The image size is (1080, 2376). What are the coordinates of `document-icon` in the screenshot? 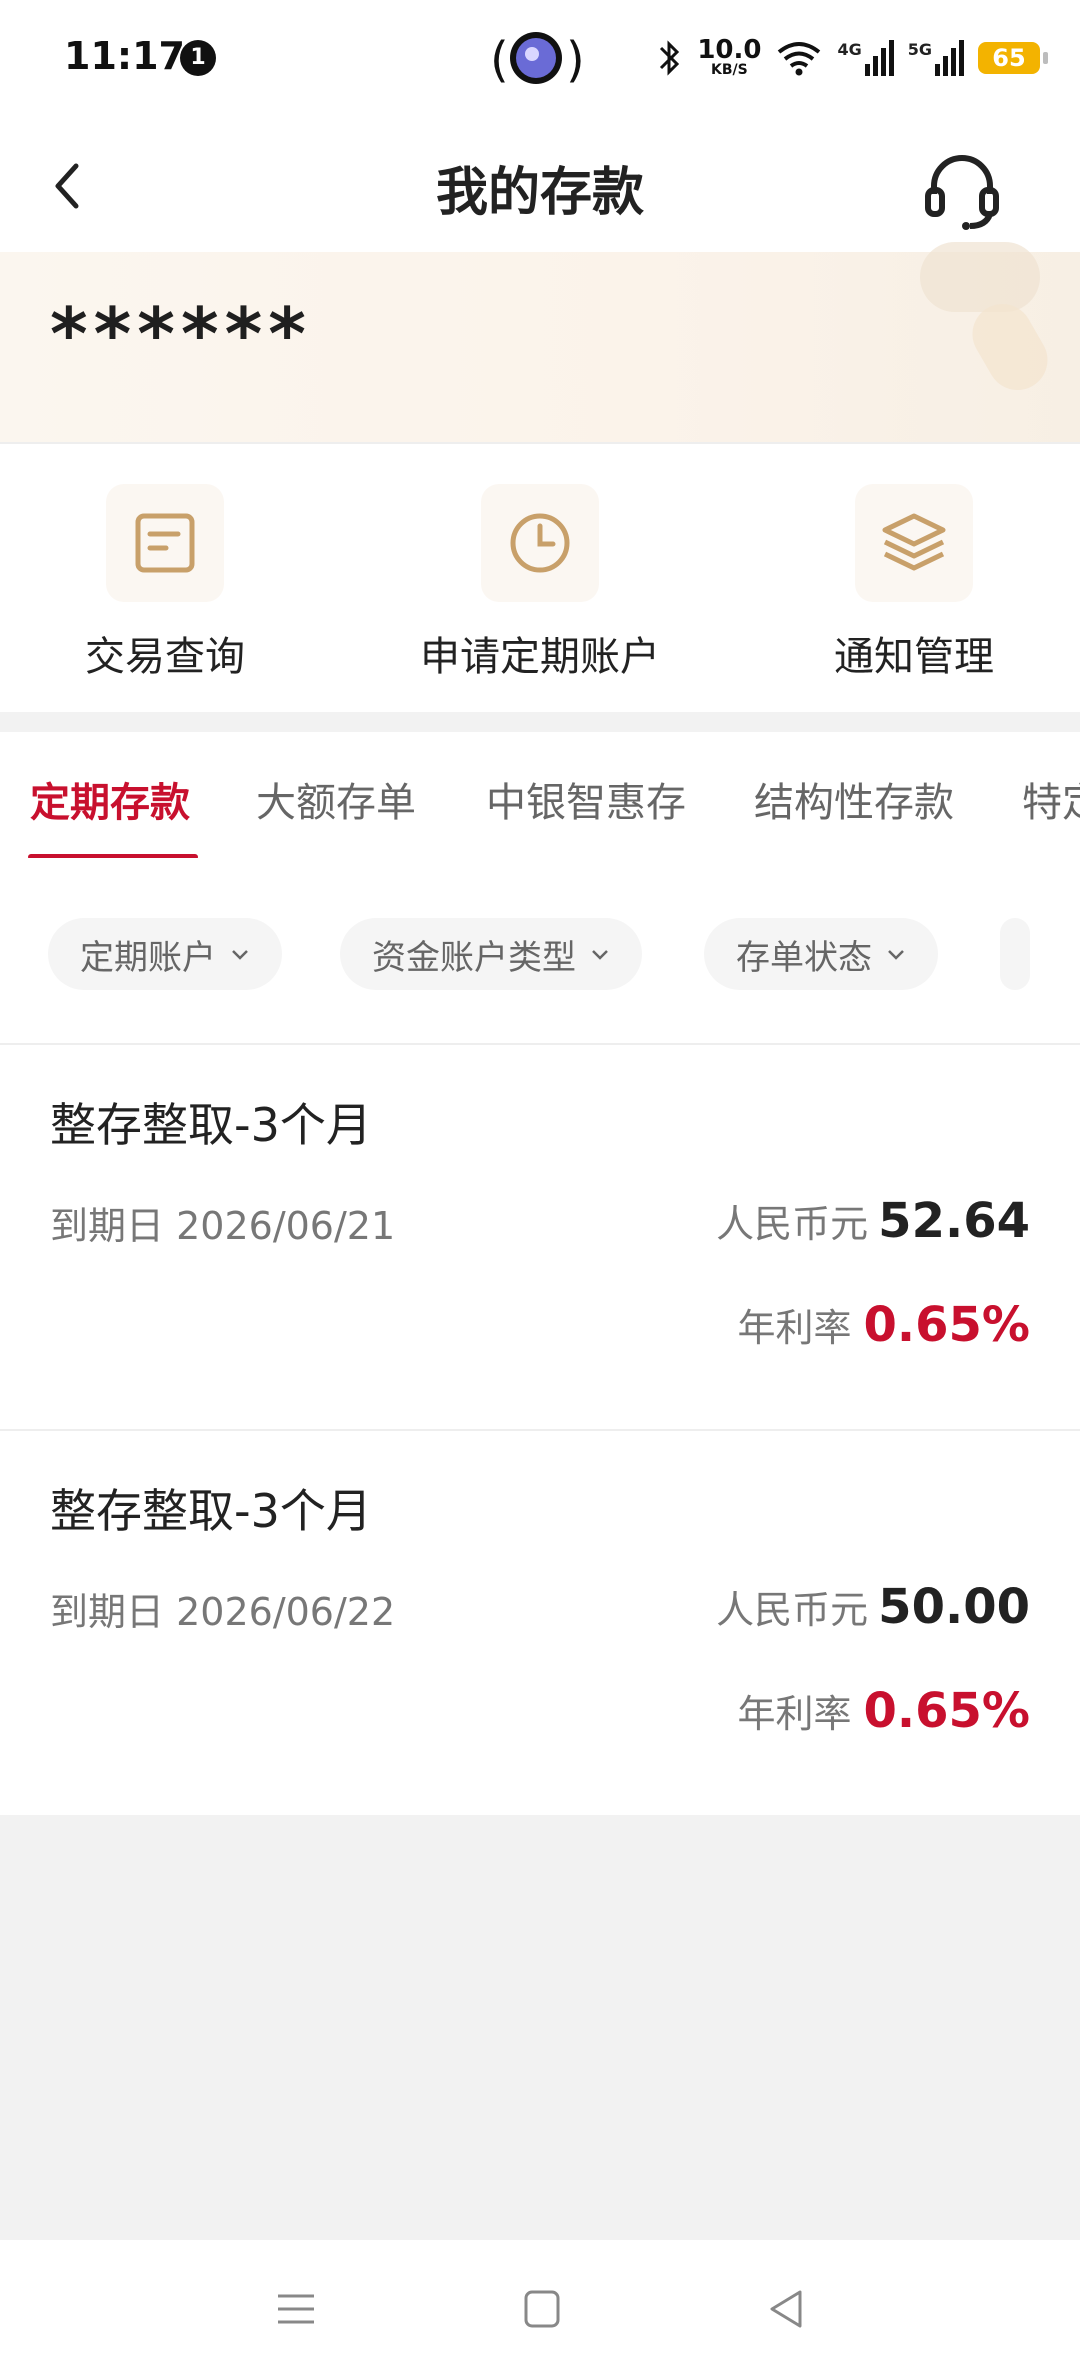 It's located at (165, 543).